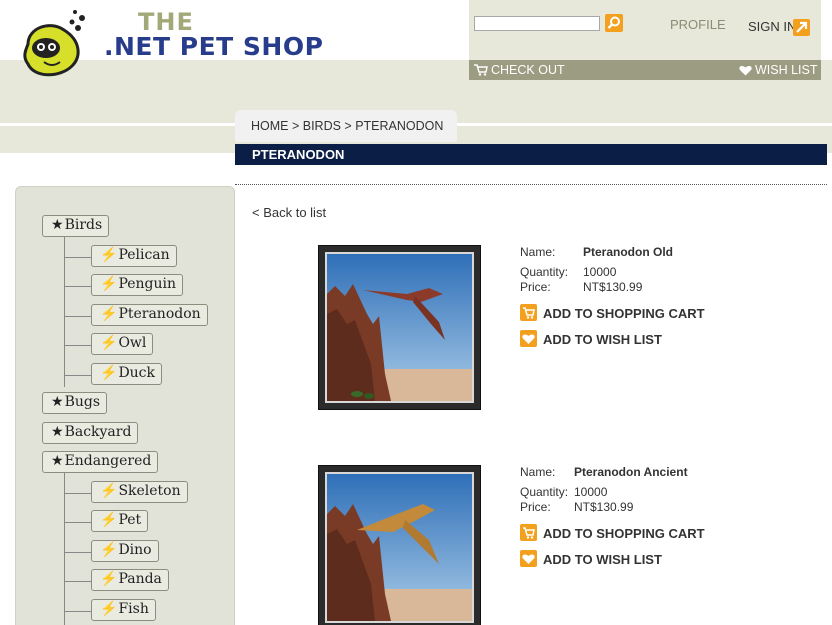 Image resolution: width=832 pixels, height=625 pixels. I want to click on wishlist-link: WISH LIST, so click(786, 70).